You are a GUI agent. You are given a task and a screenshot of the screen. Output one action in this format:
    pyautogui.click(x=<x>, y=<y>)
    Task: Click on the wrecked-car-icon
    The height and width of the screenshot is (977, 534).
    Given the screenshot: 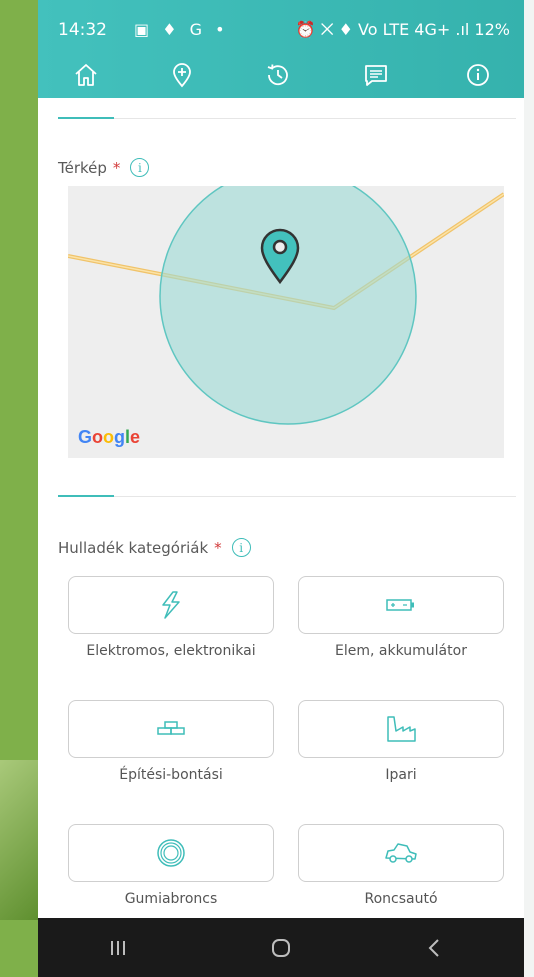 What is the action you would take?
    pyautogui.click(x=401, y=853)
    